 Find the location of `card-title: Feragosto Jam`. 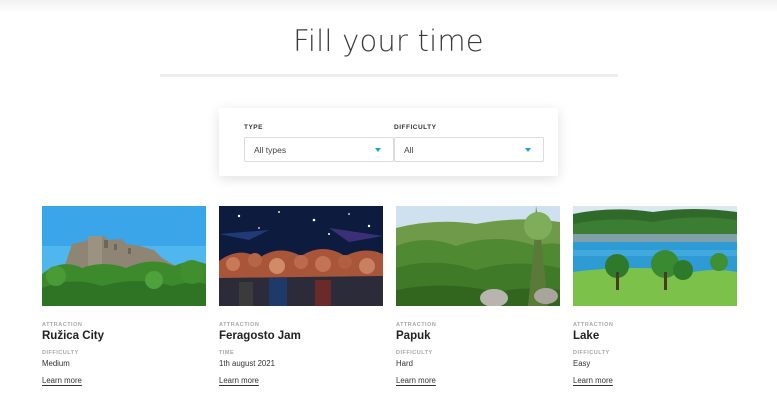

card-title: Feragosto Jam is located at coordinates (260, 336).